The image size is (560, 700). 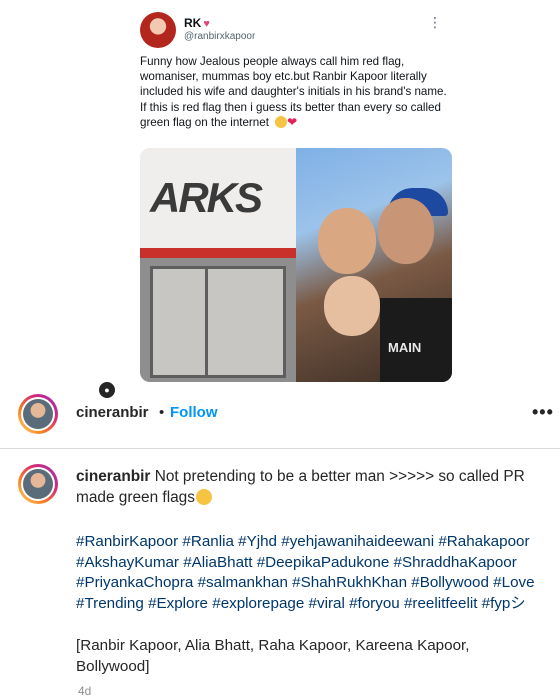 What do you see at coordinates (203, 497) in the screenshot?
I see `laughing-emoji-icon` at bounding box center [203, 497].